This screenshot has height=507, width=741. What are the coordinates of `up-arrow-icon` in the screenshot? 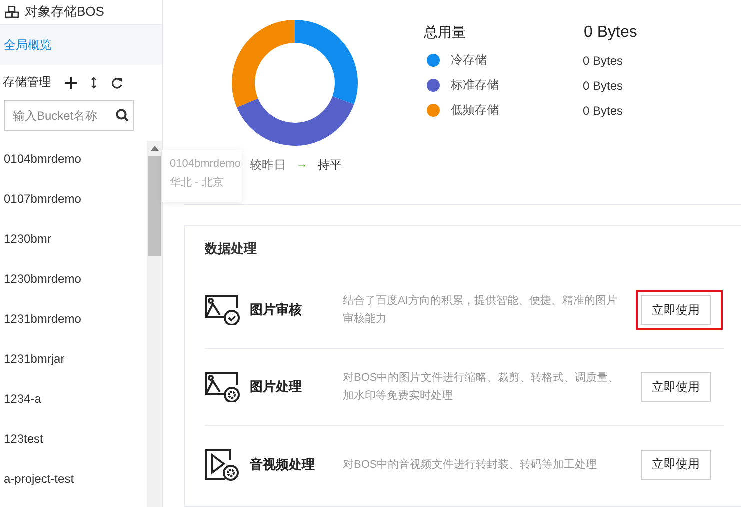 It's located at (154, 148).